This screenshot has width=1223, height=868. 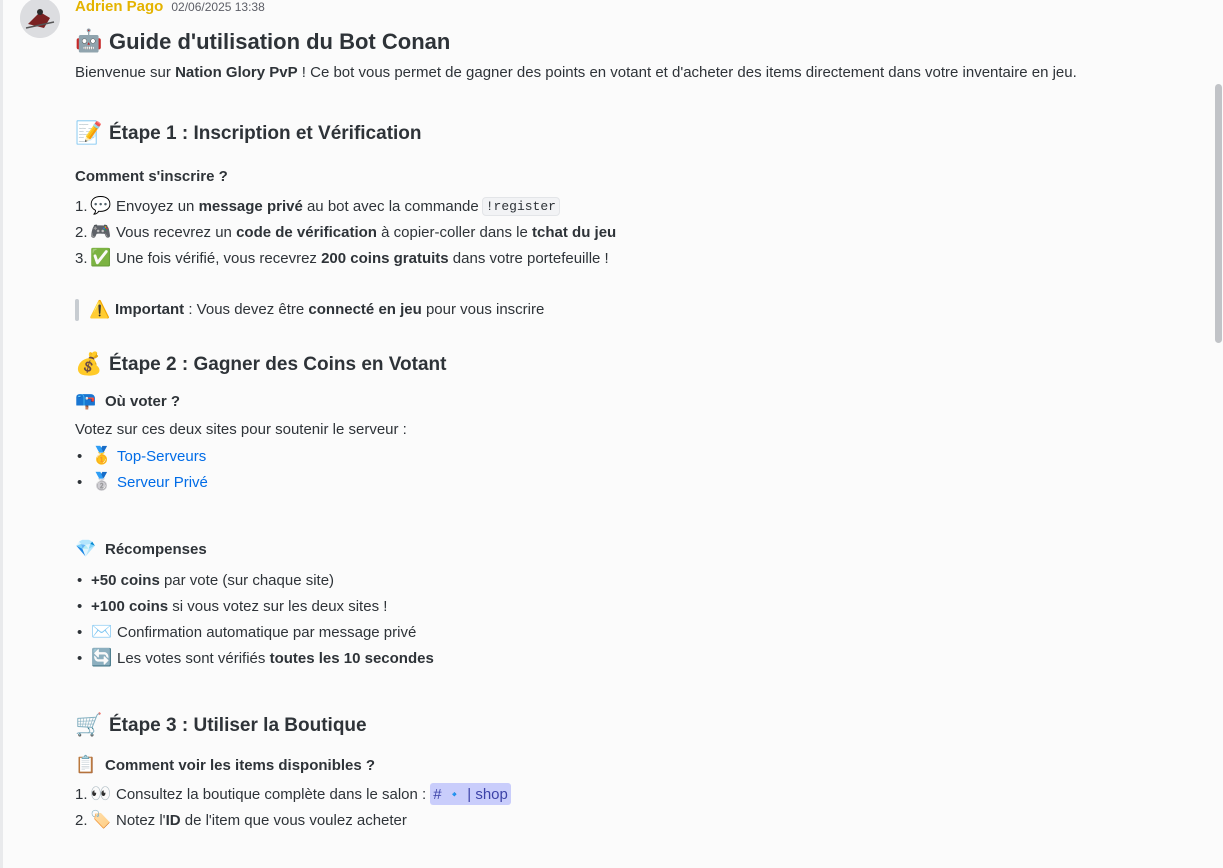 I want to click on step1-title: Étape 1 : Inscription et Vérification, so click(x=265, y=133).